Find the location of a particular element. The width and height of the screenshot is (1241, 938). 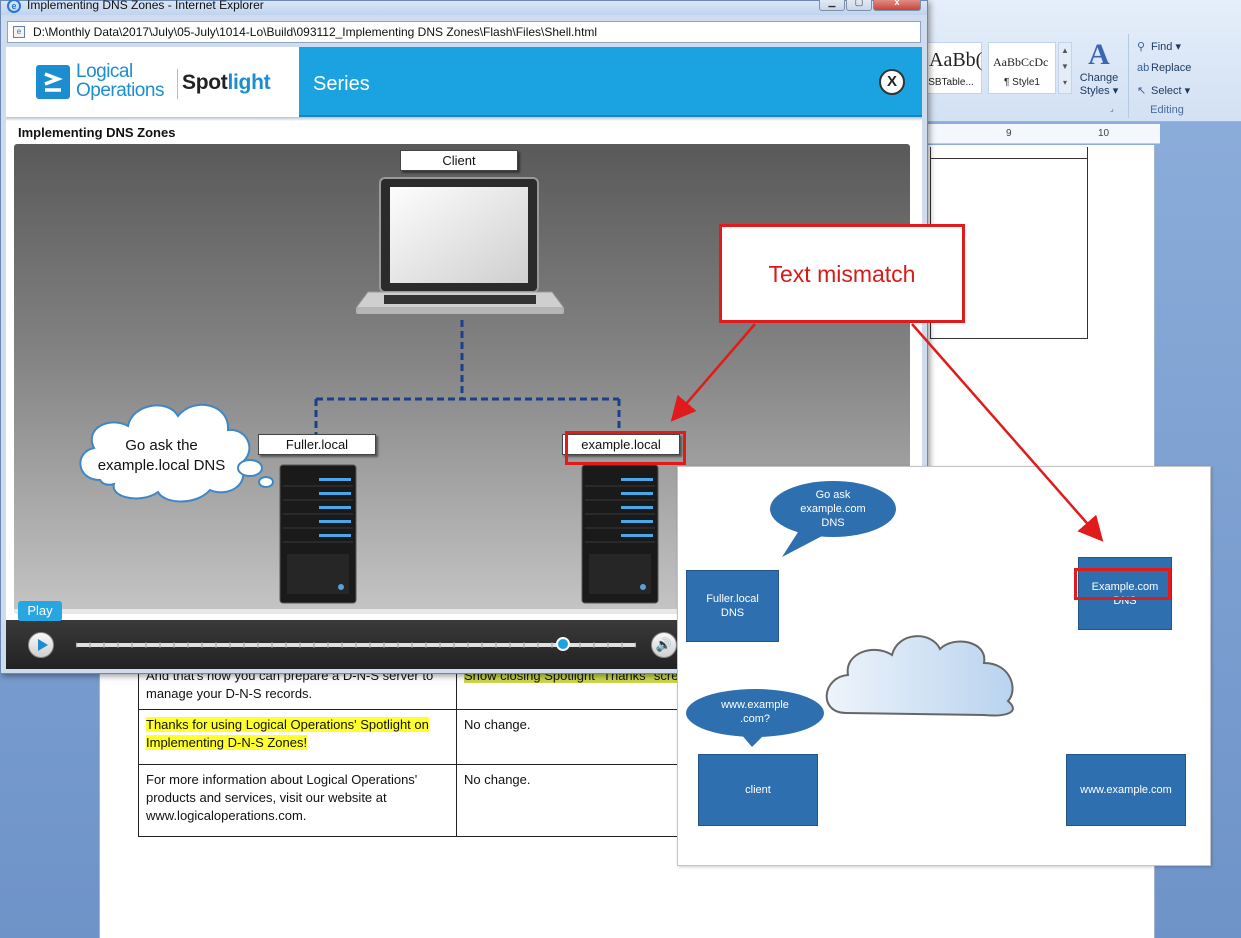

editing-group-label: Editing is located at coordinates (1167, 110).